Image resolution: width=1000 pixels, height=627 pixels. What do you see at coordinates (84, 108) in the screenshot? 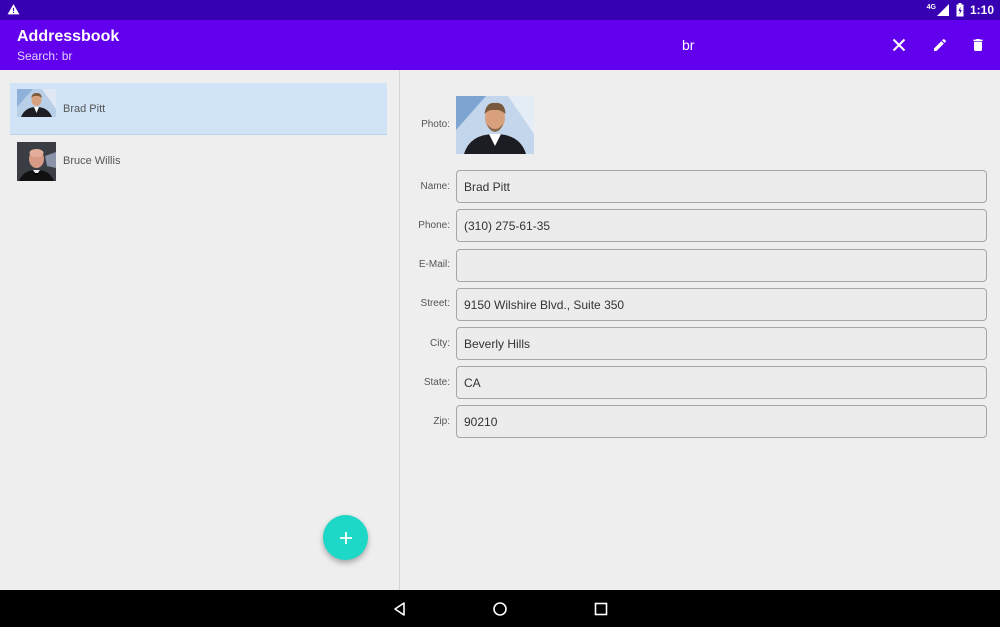
I see `contact-name: Brad Pitt` at bounding box center [84, 108].